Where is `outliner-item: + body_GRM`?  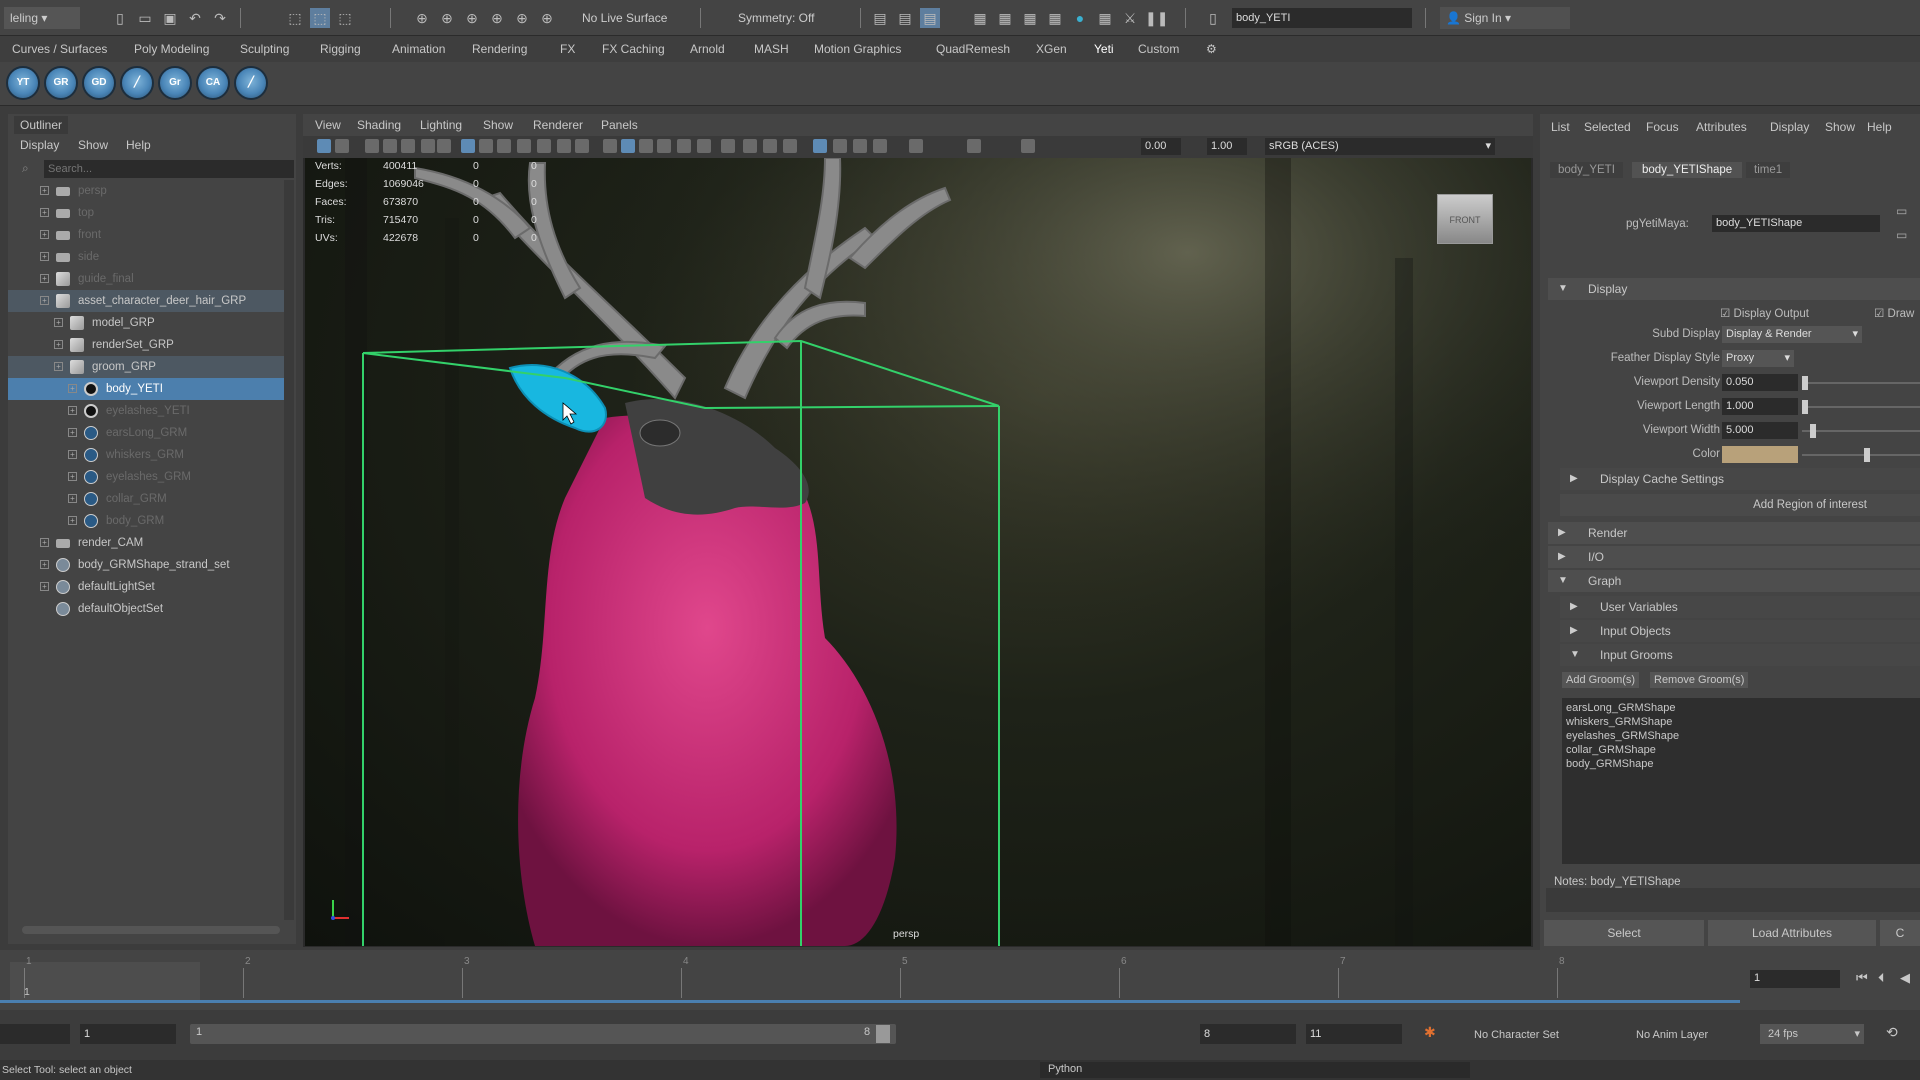
outliner-item: + body_GRM is located at coordinates (148, 521).